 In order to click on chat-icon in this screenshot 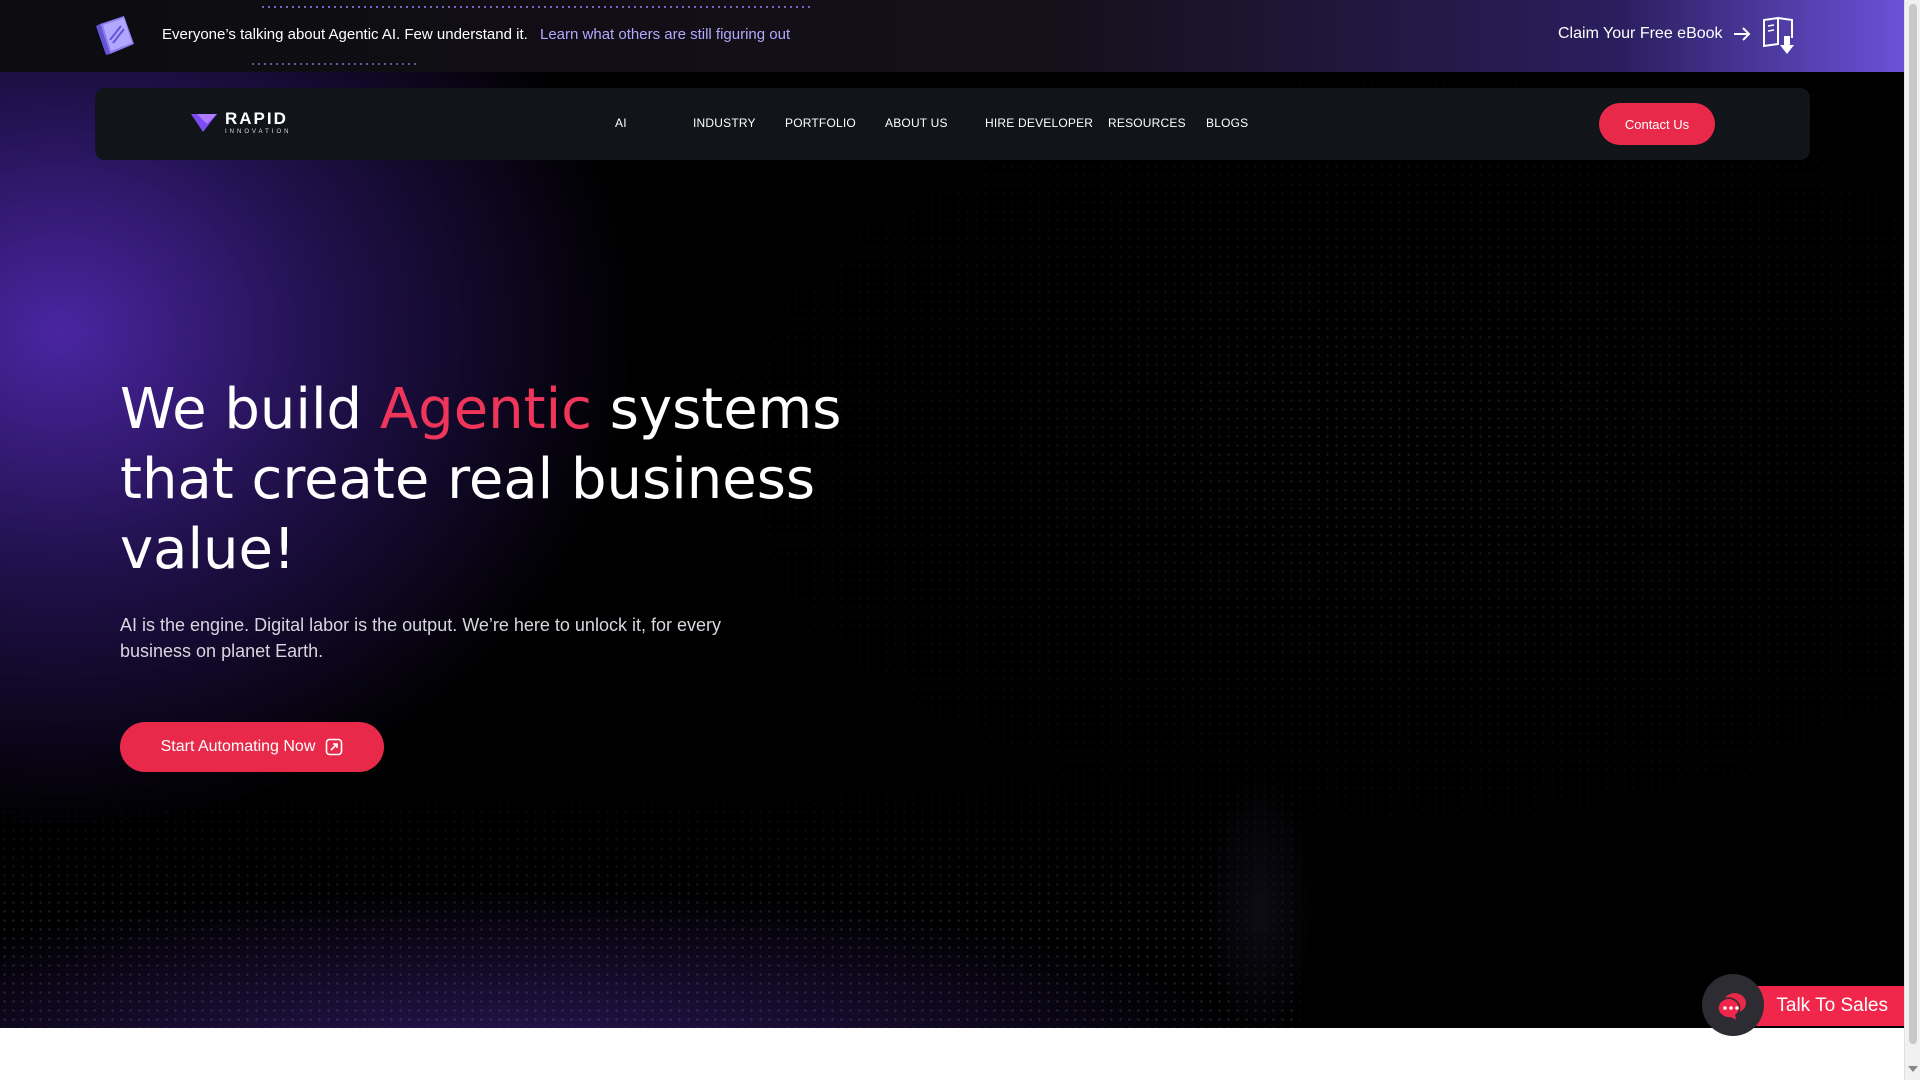, I will do `click(1732, 1007)`.